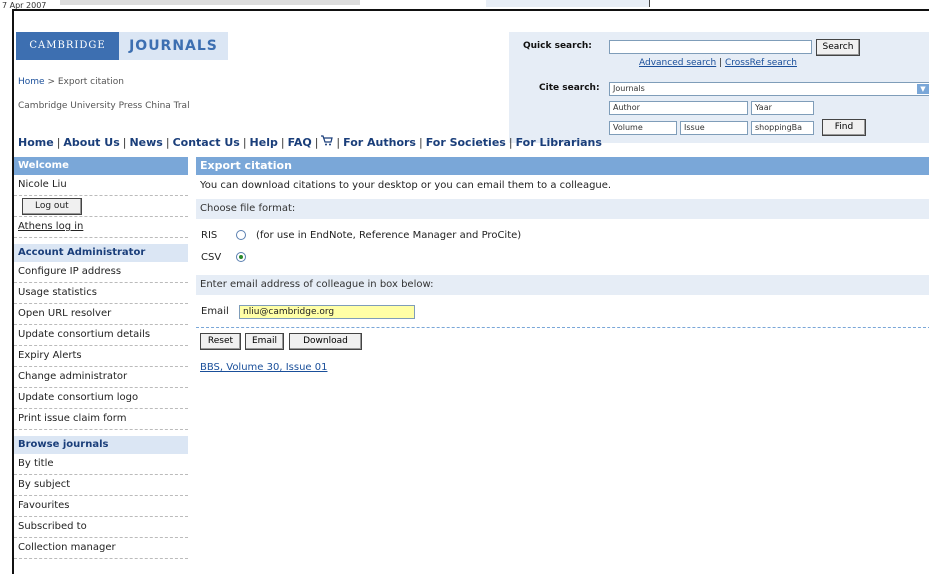 This screenshot has width=929, height=574. I want to click on search-links: Advanced search | CrossRef search, so click(718, 63).